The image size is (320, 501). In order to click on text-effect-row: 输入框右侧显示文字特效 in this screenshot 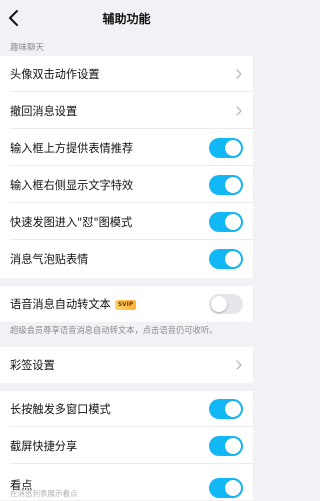, I will do `click(126, 185)`.